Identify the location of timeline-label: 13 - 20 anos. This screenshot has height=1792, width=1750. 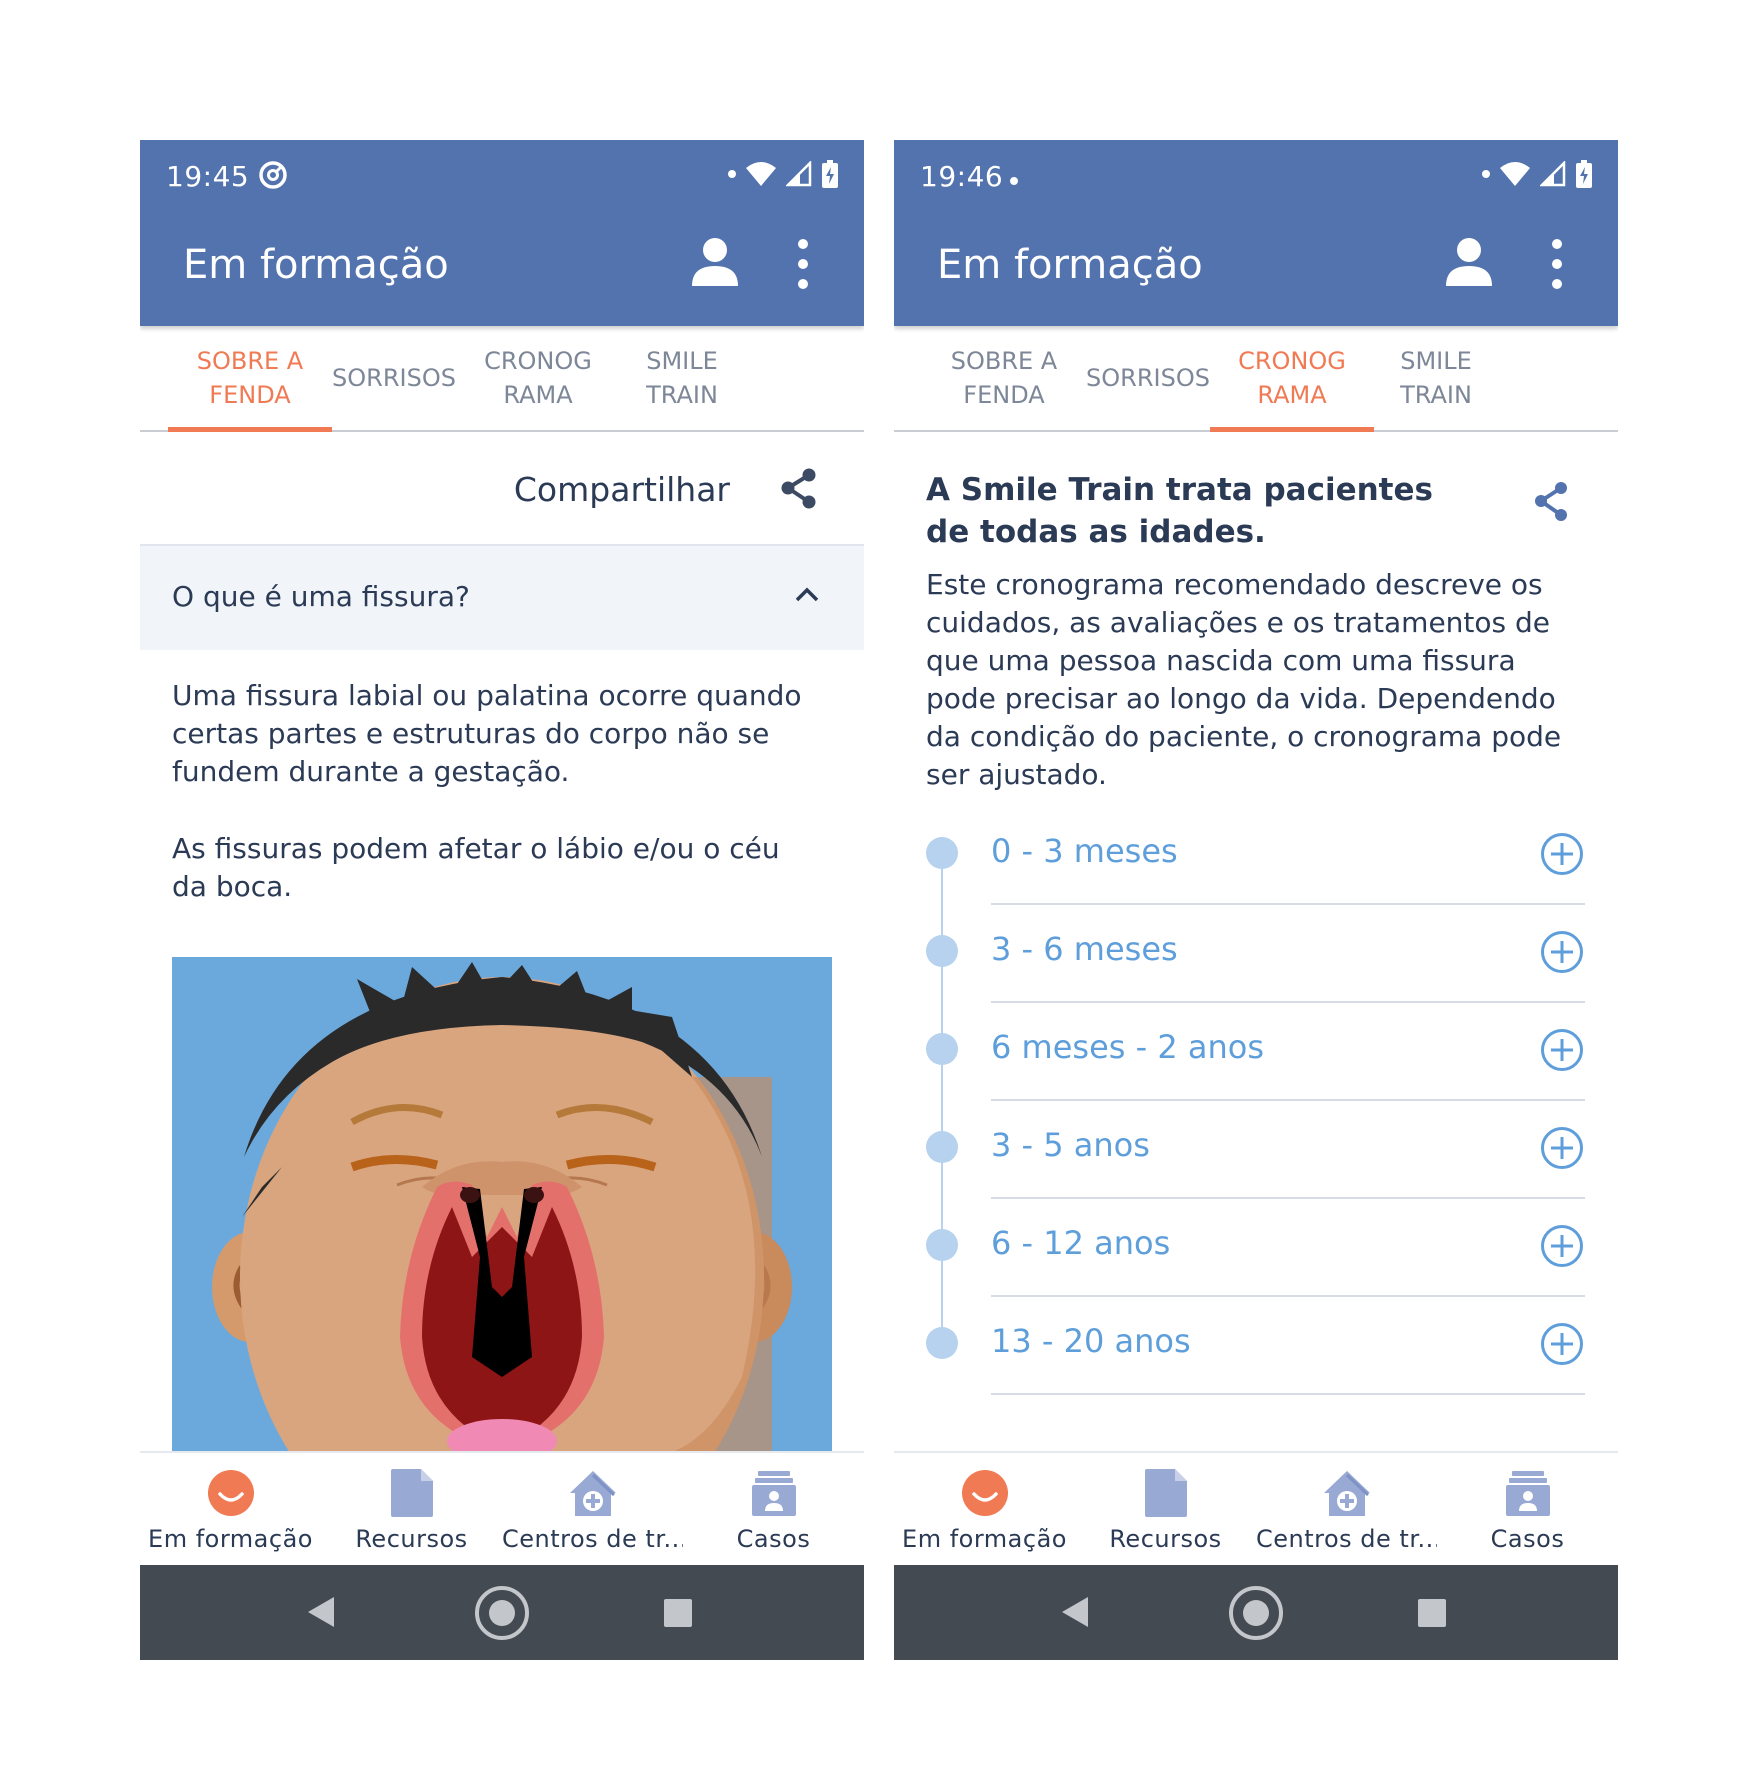
(1091, 1341).